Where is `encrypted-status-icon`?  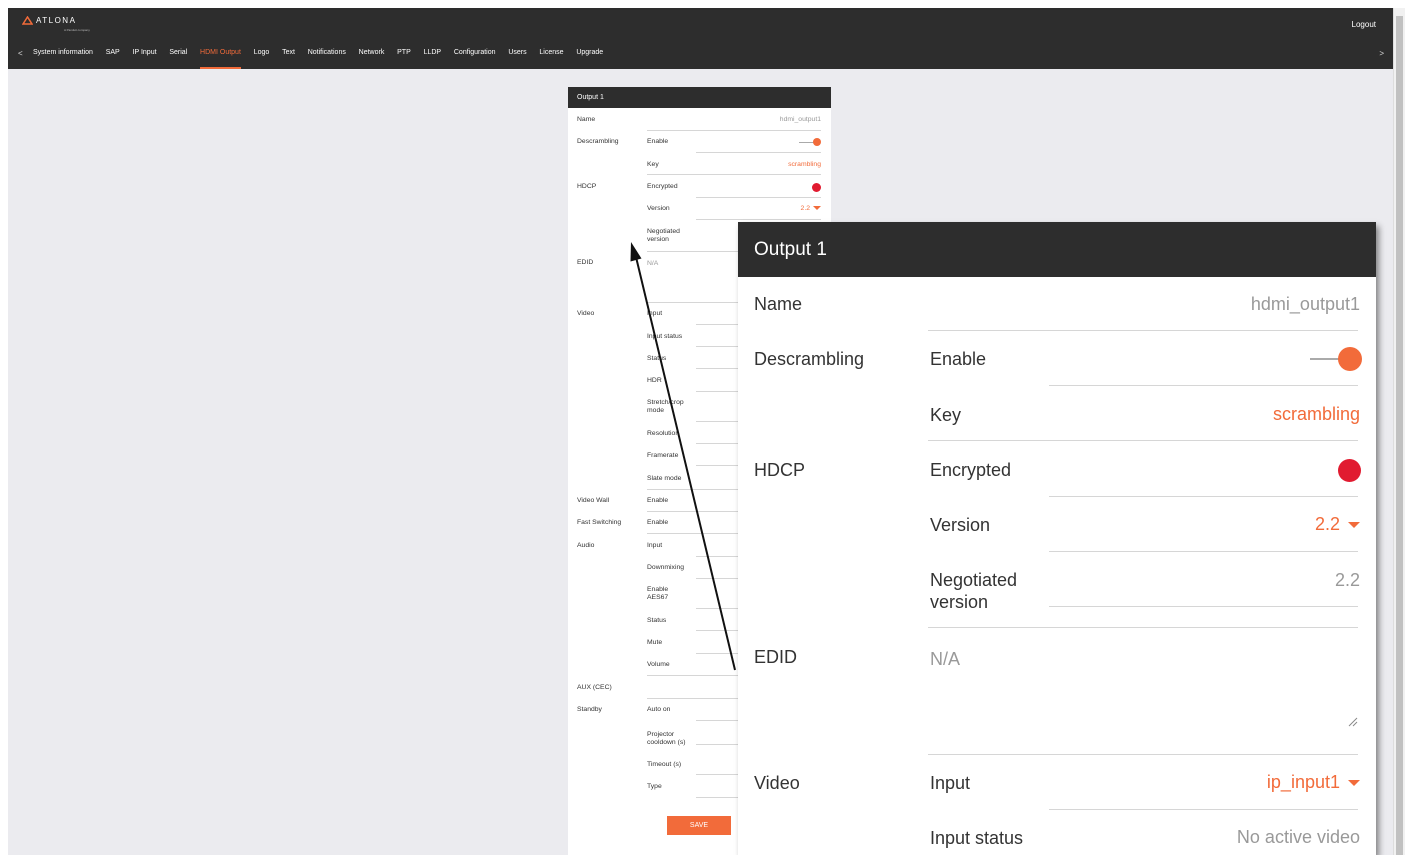
encrypted-status-icon is located at coordinates (816, 187).